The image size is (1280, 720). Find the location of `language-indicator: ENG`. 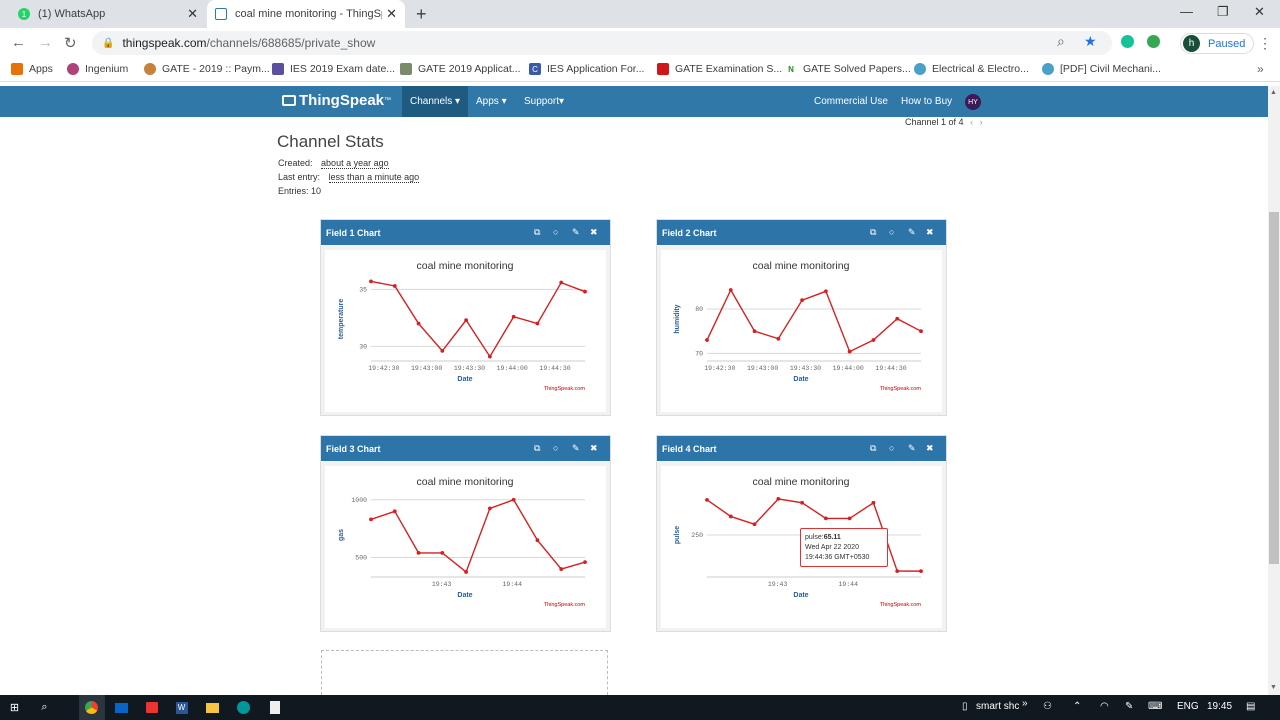

language-indicator: ENG is located at coordinates (1188, 706).